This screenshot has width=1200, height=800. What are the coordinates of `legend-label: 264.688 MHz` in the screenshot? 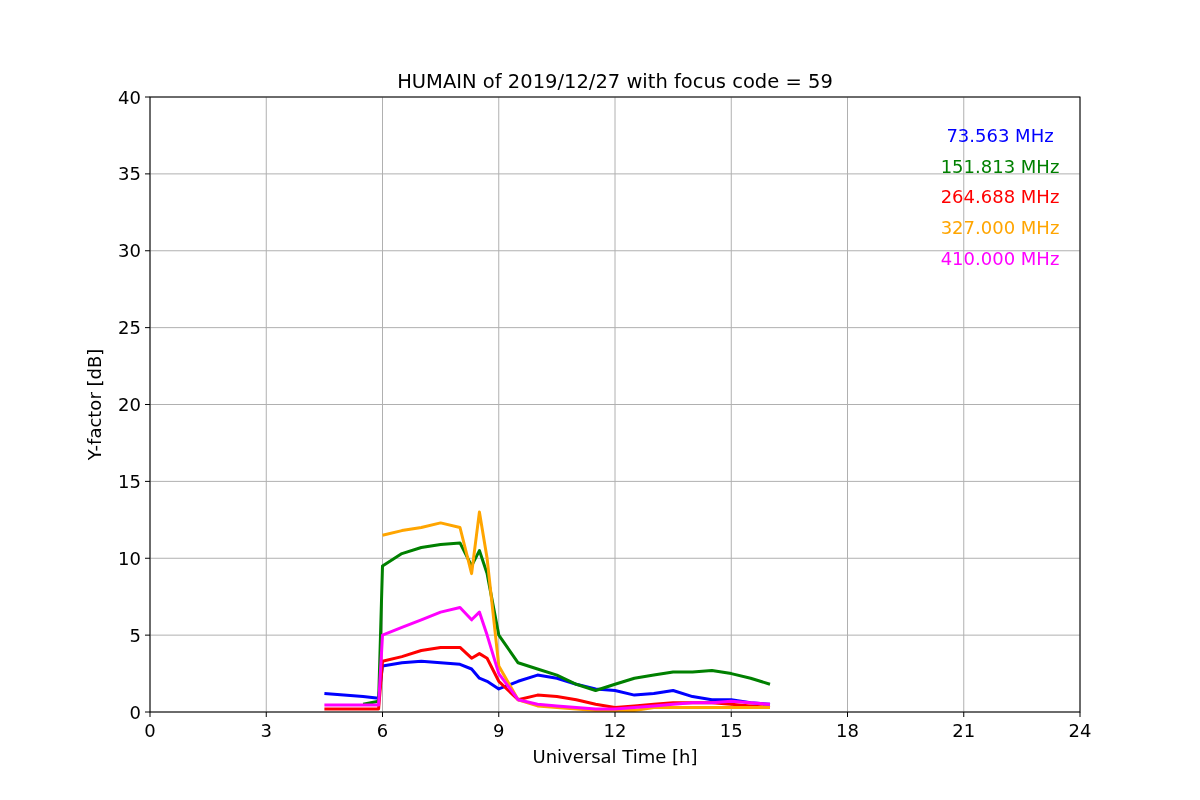 It's located at (1000, 197).